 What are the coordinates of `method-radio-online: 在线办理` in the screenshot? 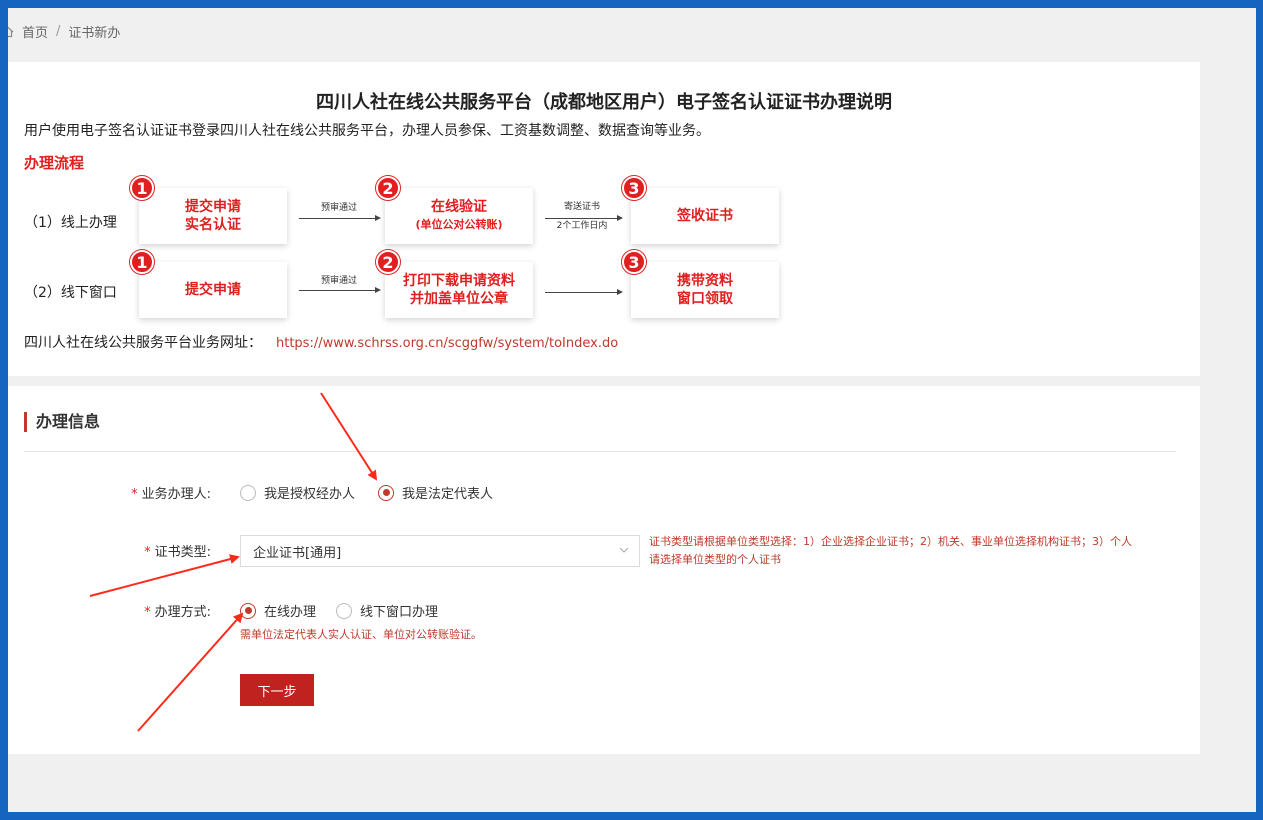 It's located at (278, 610).